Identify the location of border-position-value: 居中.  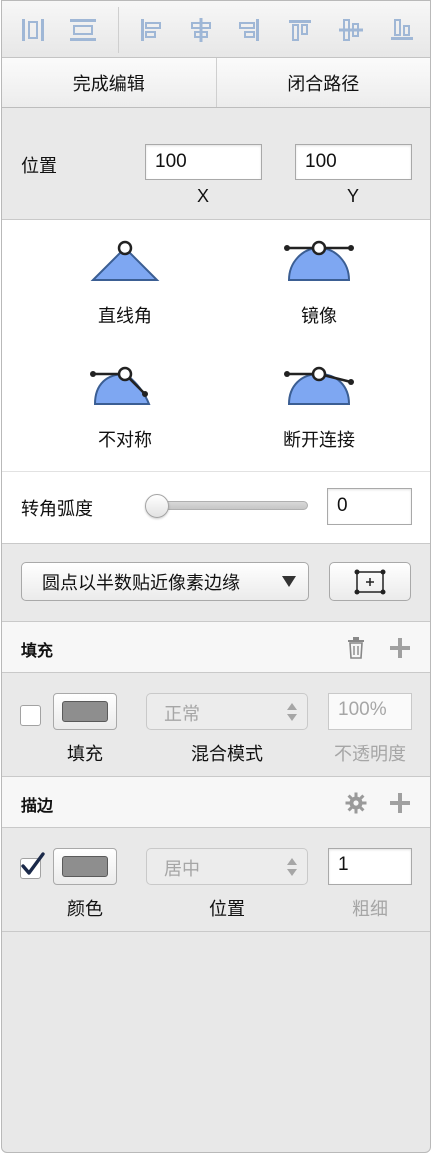
(182, 869).